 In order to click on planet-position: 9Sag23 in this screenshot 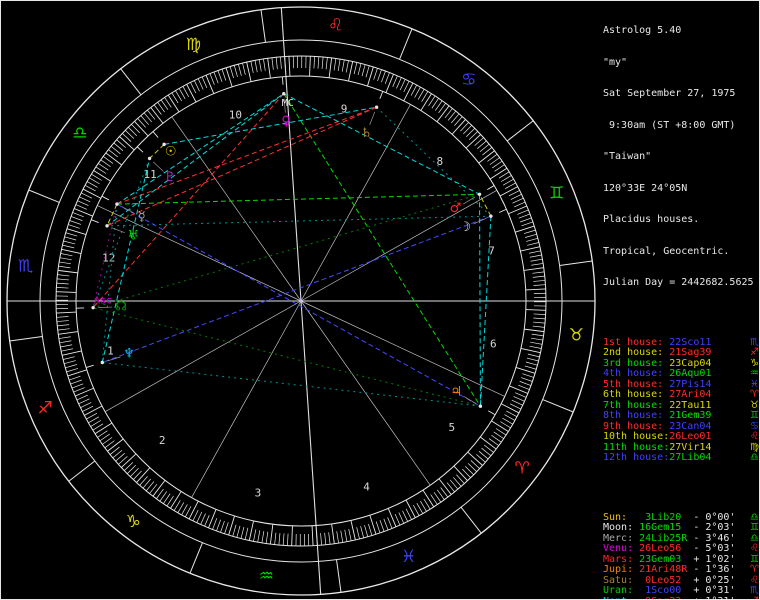, I will do `click(666, 597)`.